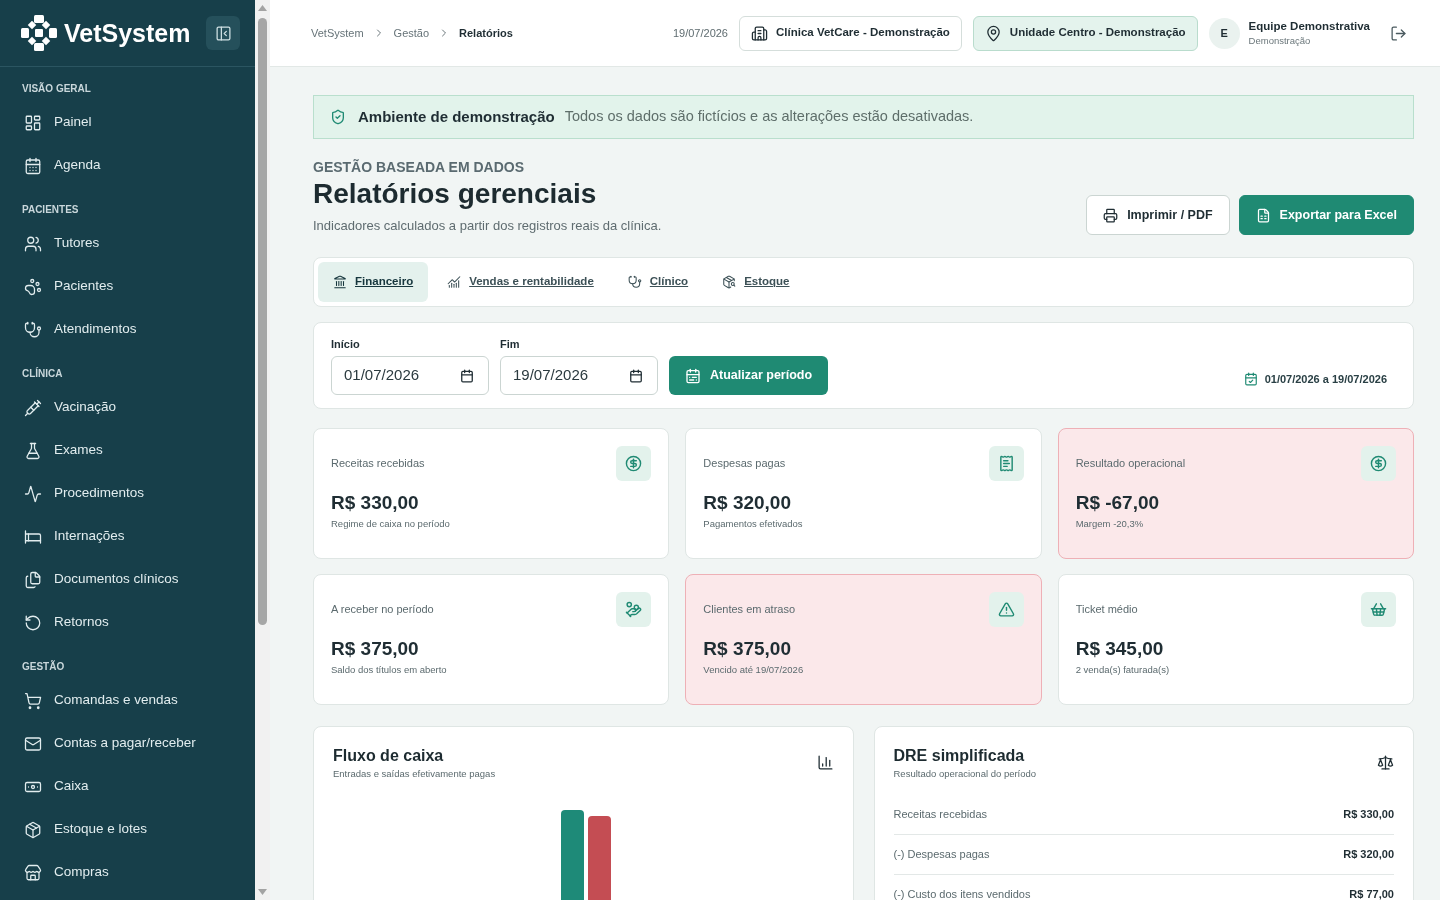  I want to click on syringe-icon, so click(33, 407).